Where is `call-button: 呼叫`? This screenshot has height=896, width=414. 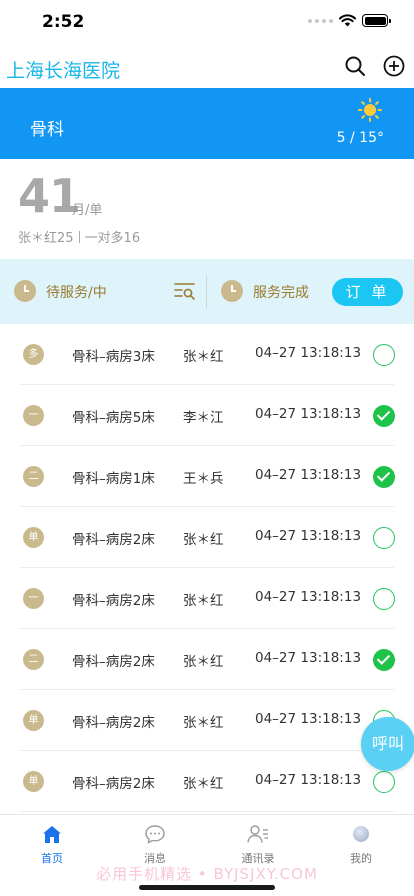
call-button: 呼叫 is located at coordinates (387, 744).